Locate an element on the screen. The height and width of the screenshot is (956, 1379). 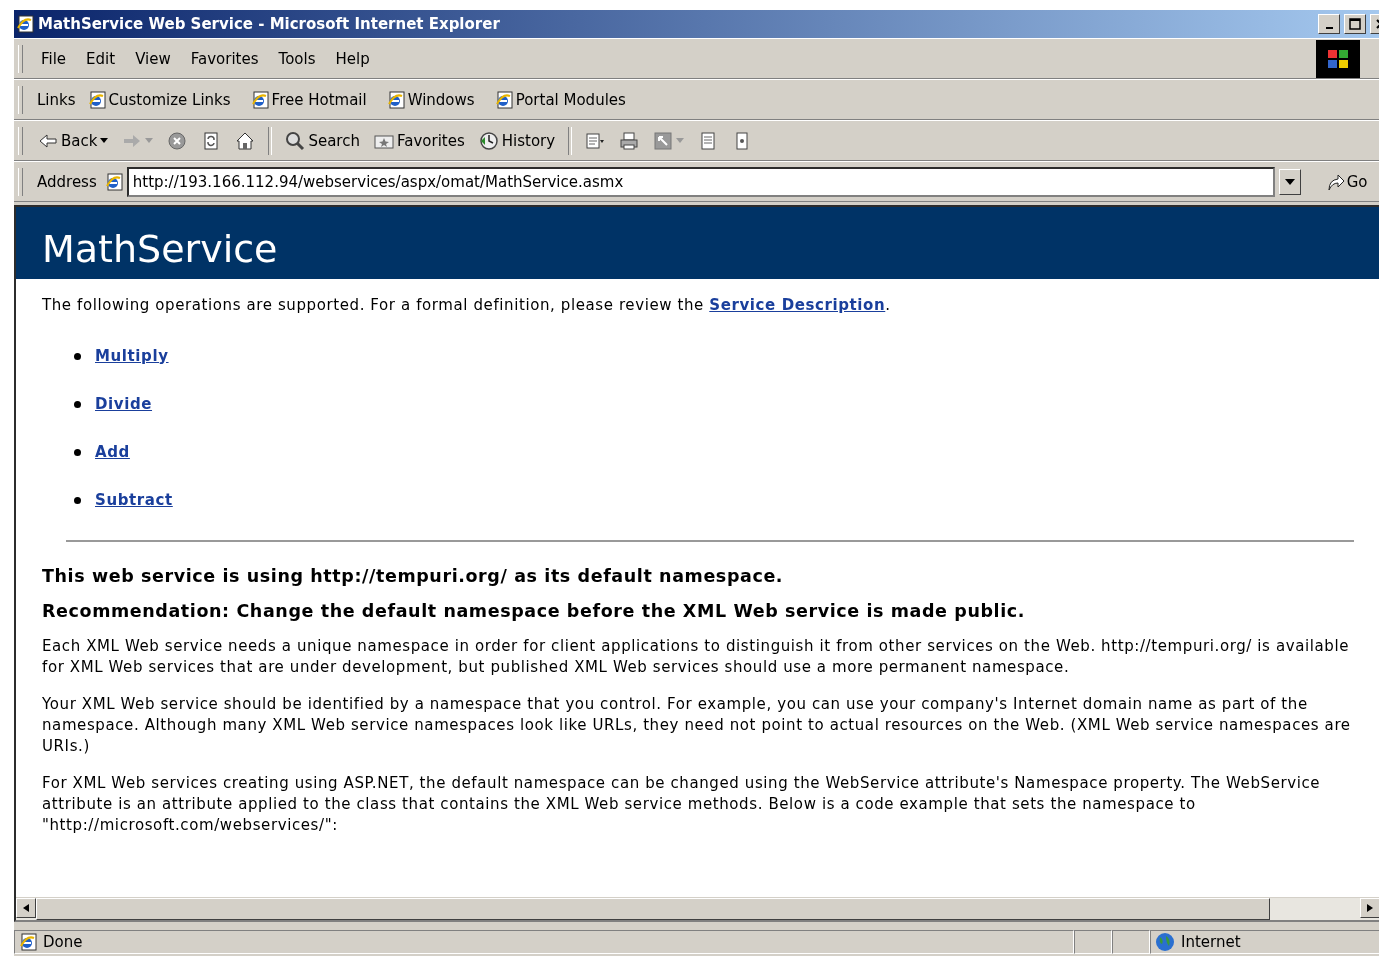
triangle-right-icon is located at coordinates (1370, 908).